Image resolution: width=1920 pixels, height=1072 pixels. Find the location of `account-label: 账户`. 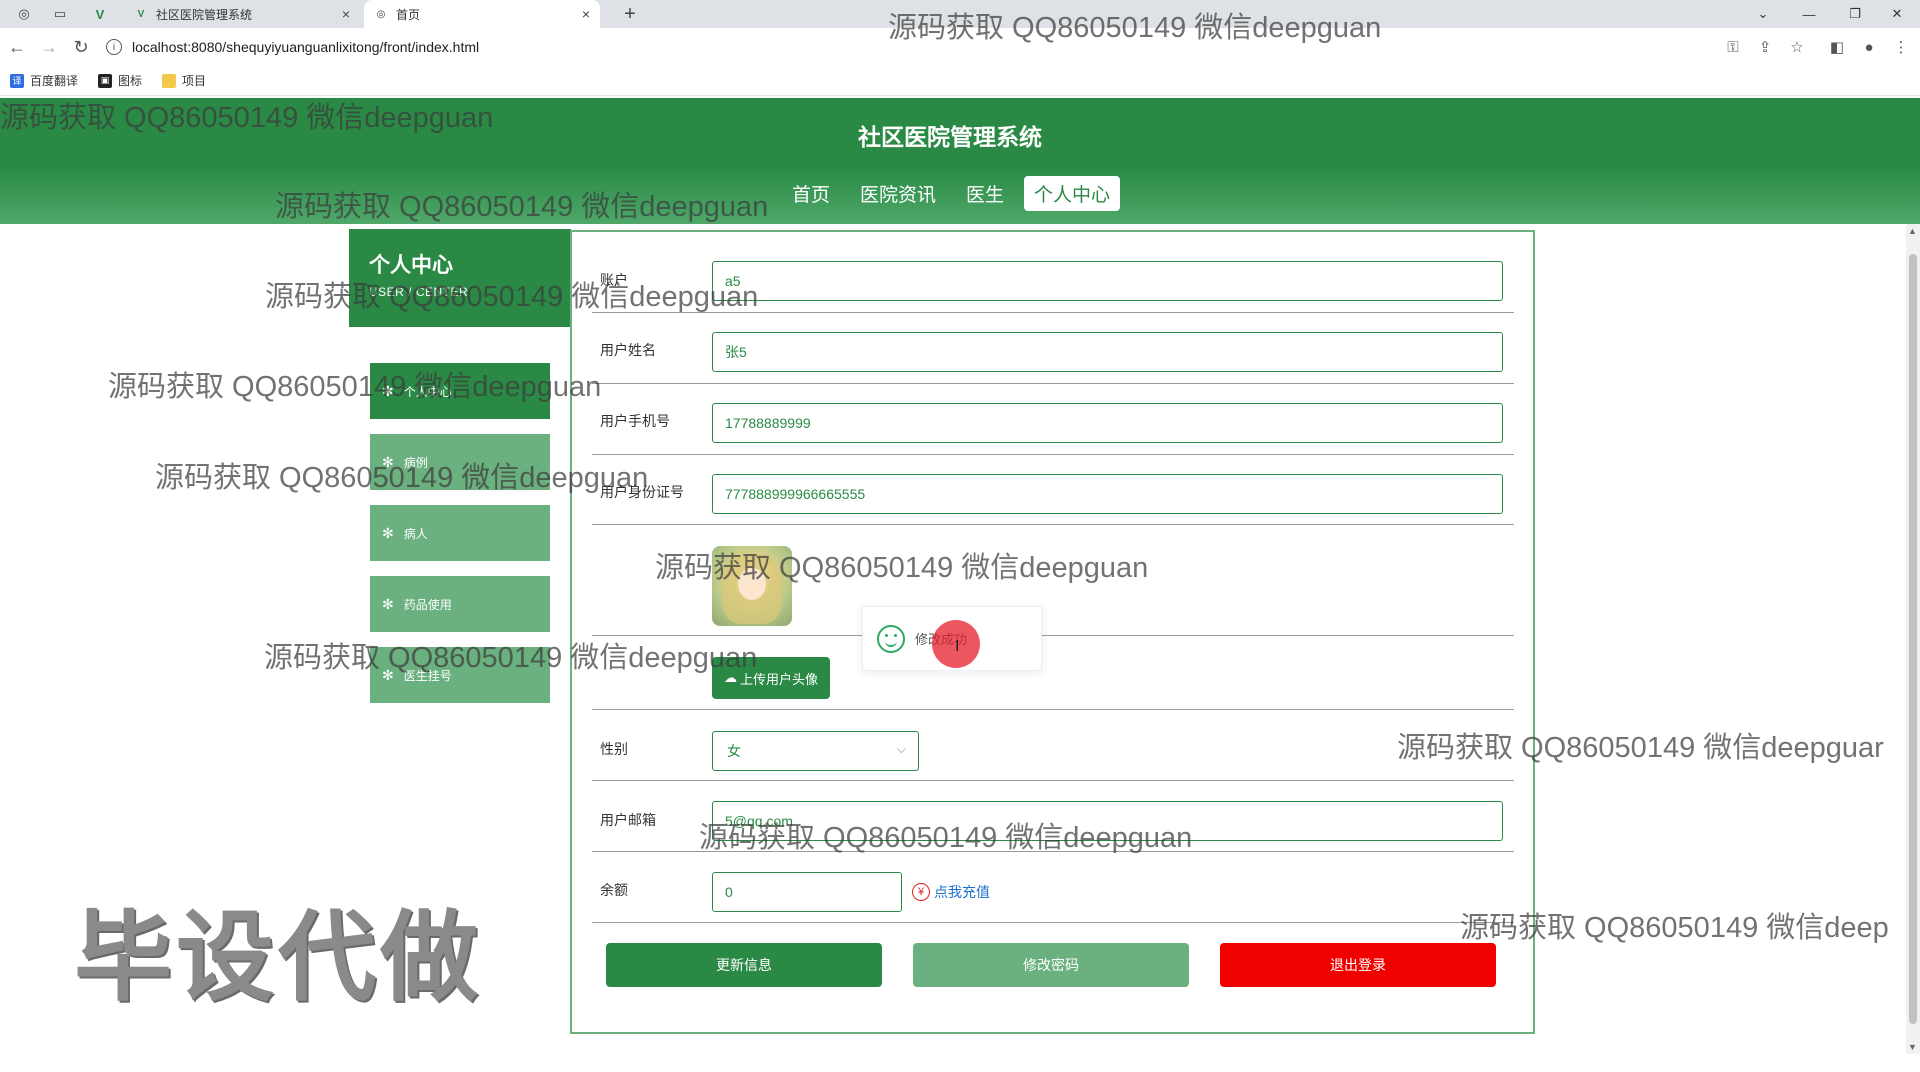

account-label: 账户 is located at coordinates (614, 280).